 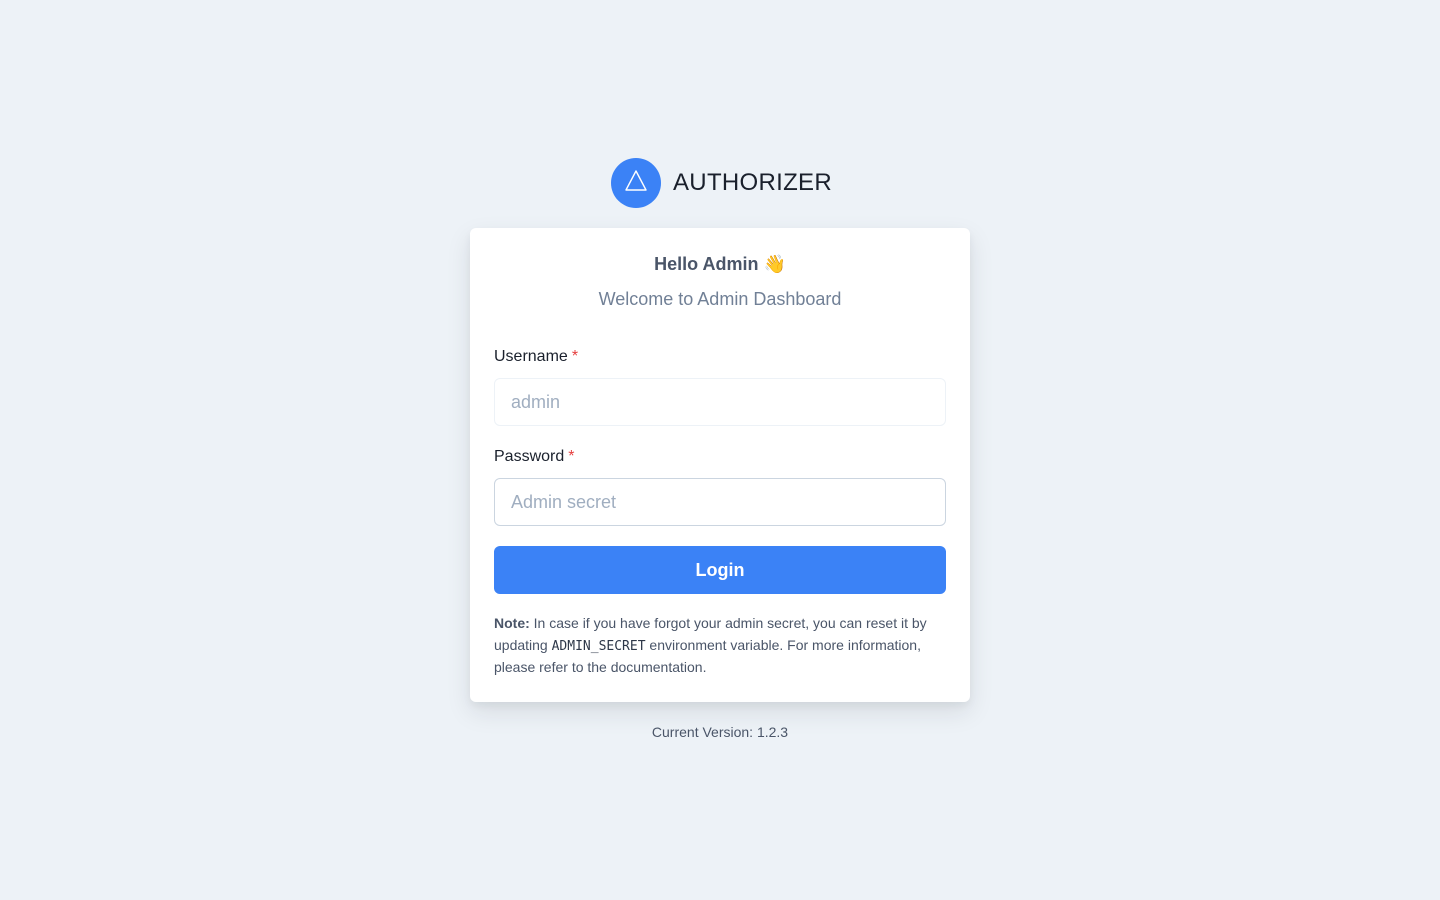 What do you see at coordinates (752, 182) in the screenshot?
I see `brand-name: AUTHORIZER` at bounding box center [752, 182].